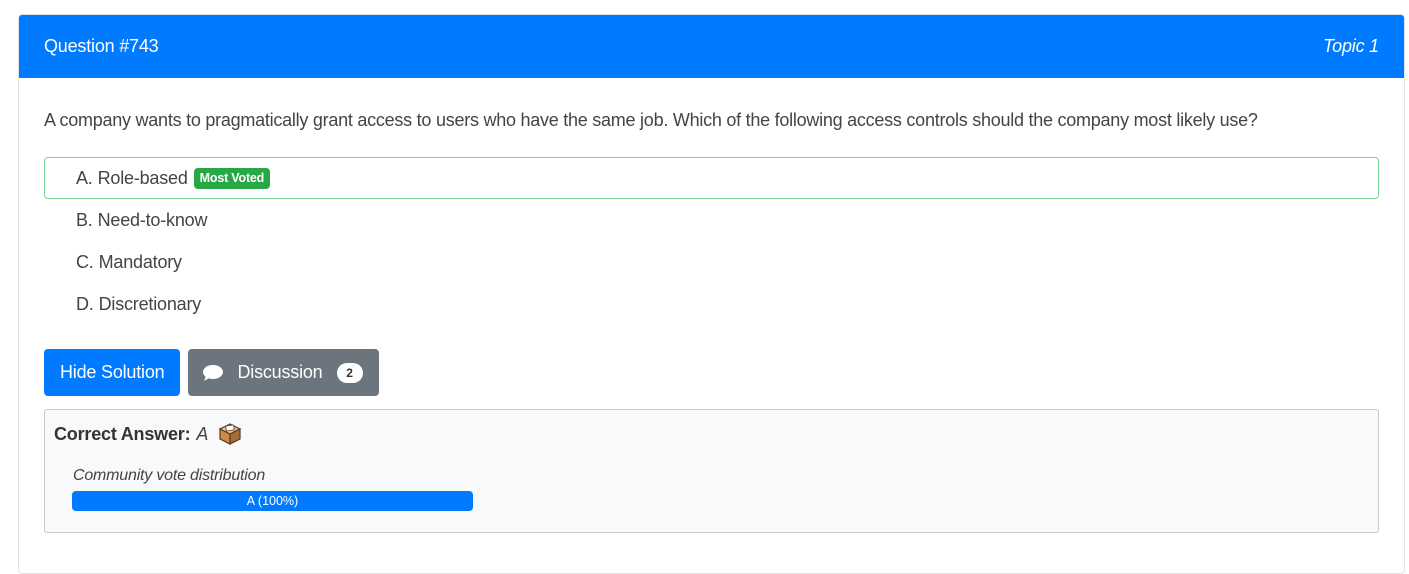  I want to click on choice-d: D. Discretionary, so click(711, 304).